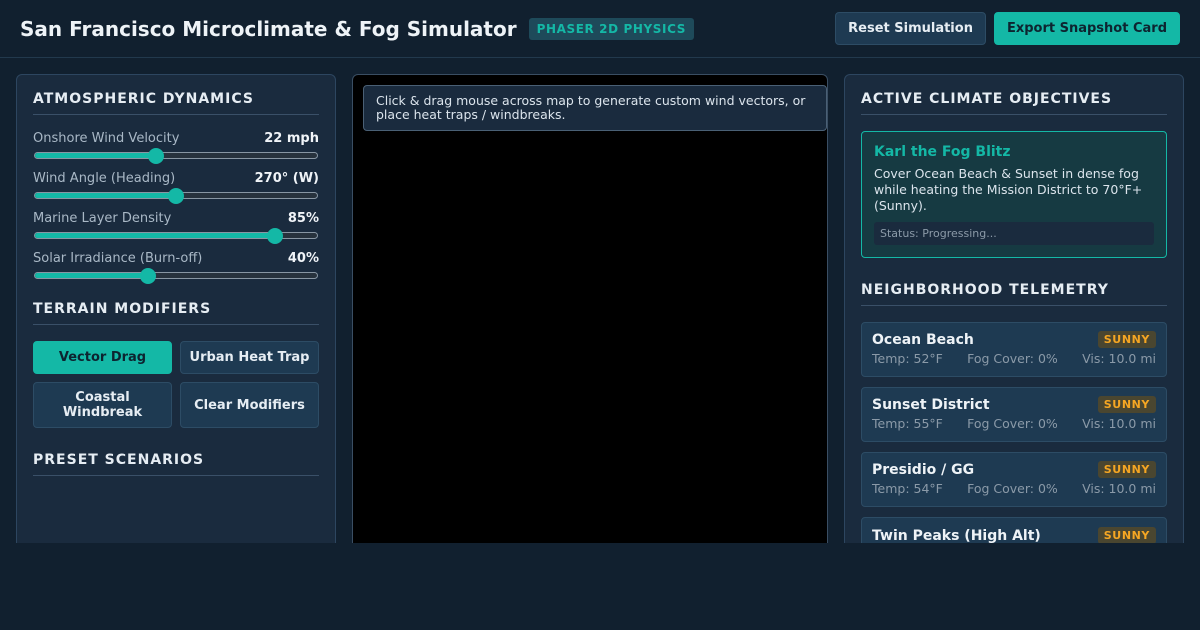 The height and width of the screenshot is (630, 1200). I want to click on slider-value: 22 mph, so click(291, 138).